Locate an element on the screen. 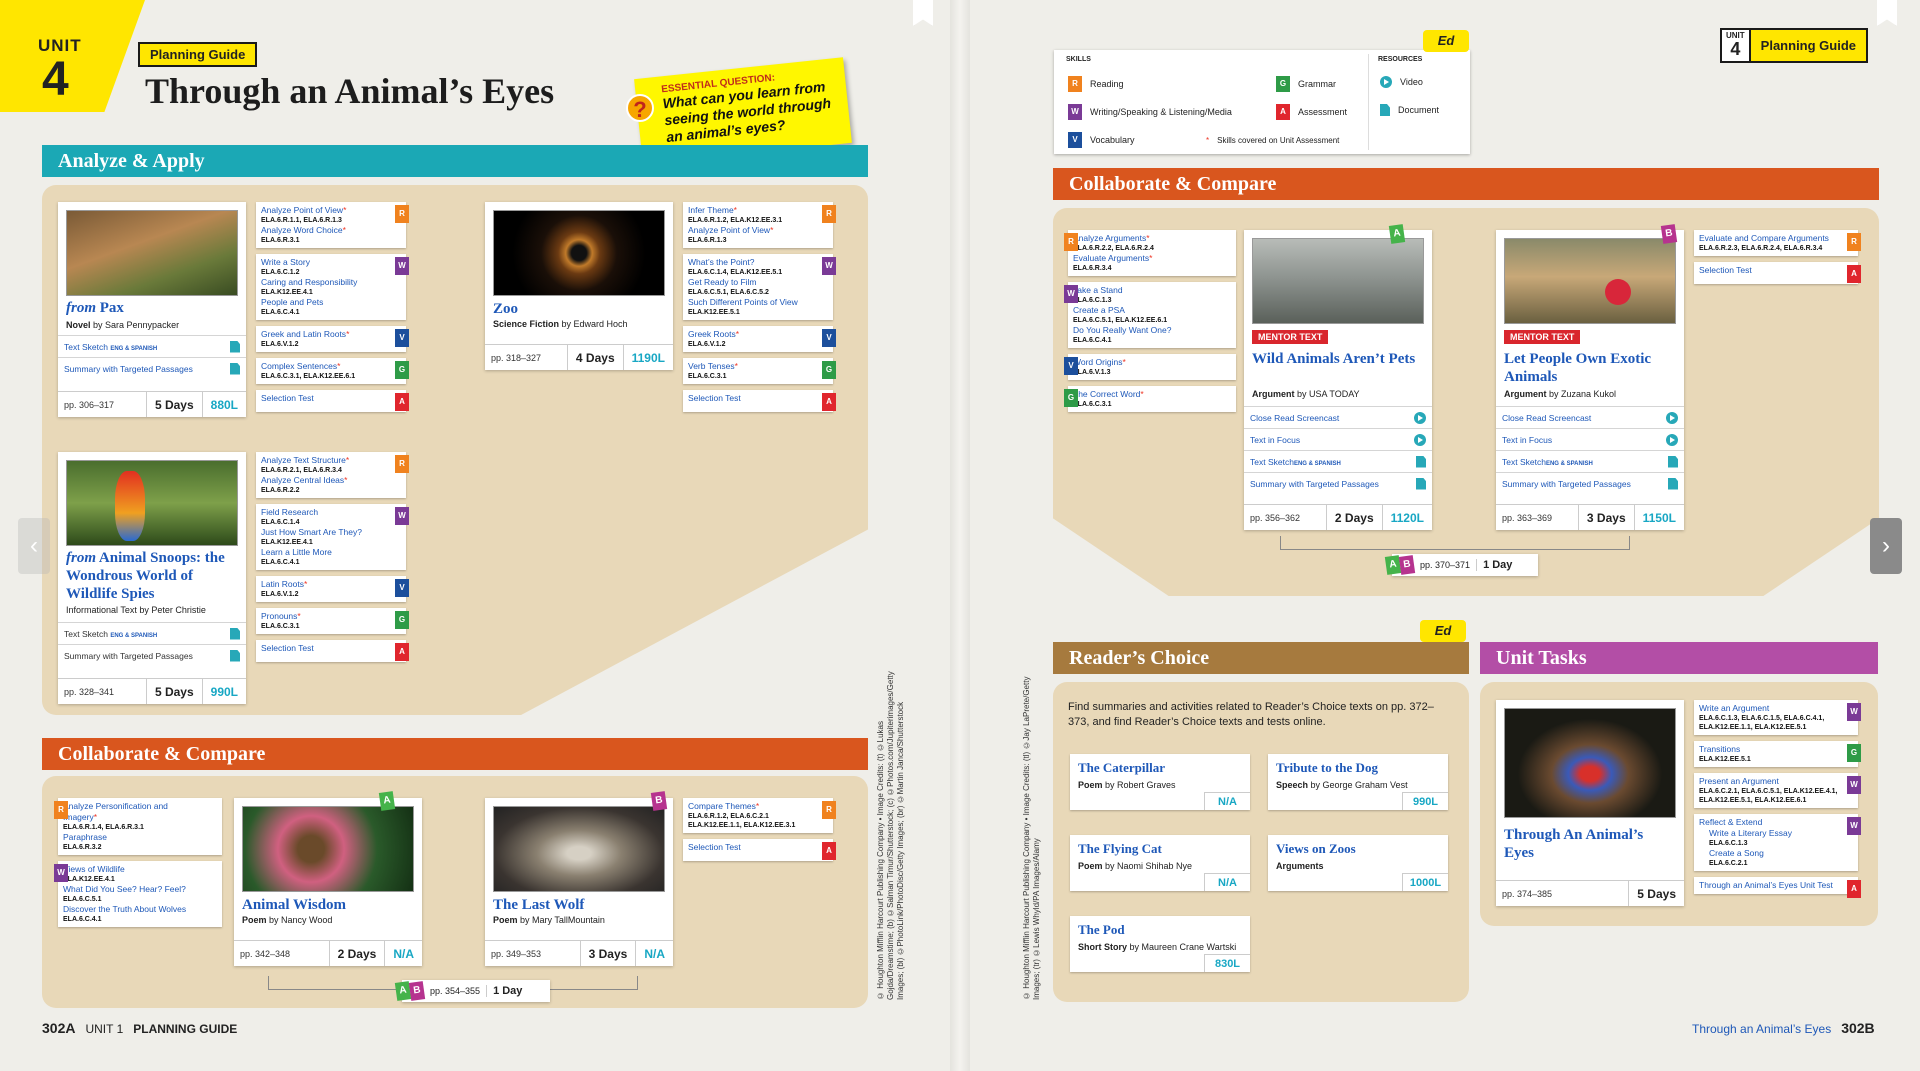  days: 5 Days is located at coordinates (173, 691).